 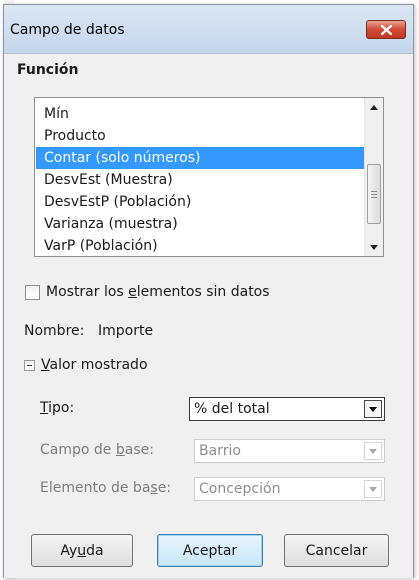 I want to click on title-bar: Campo de datos, so click(x=208, y=29).